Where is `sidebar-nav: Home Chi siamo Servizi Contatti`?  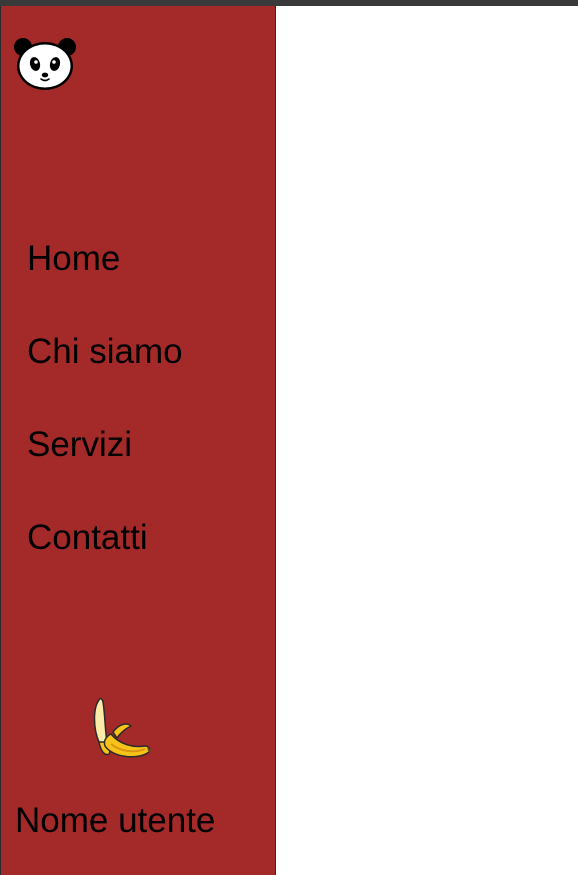 sidebar-nav: Home Chi siamo Servizi Contatti is located at coordinates (105, 422).